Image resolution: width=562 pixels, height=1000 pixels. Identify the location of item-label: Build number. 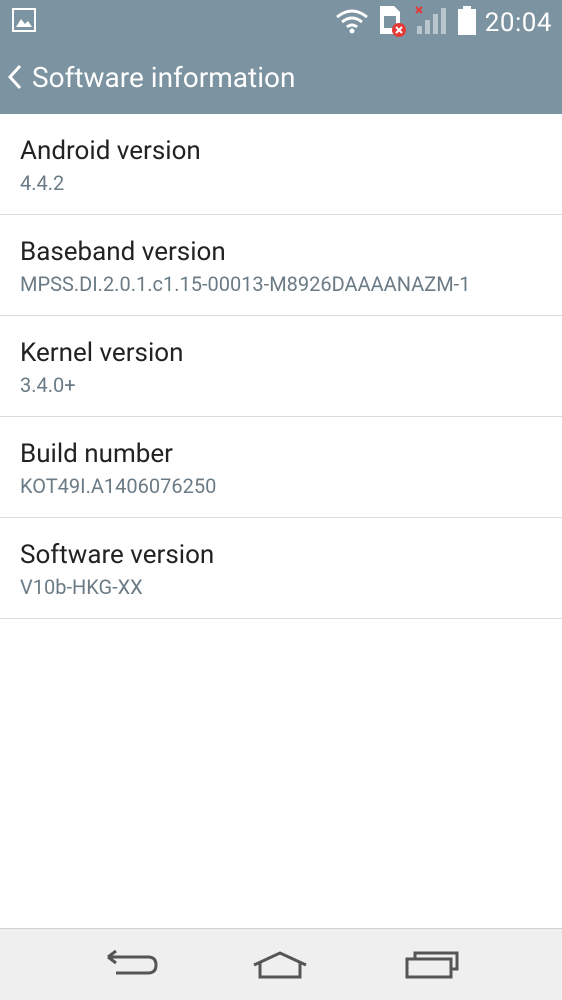
(96, 454).